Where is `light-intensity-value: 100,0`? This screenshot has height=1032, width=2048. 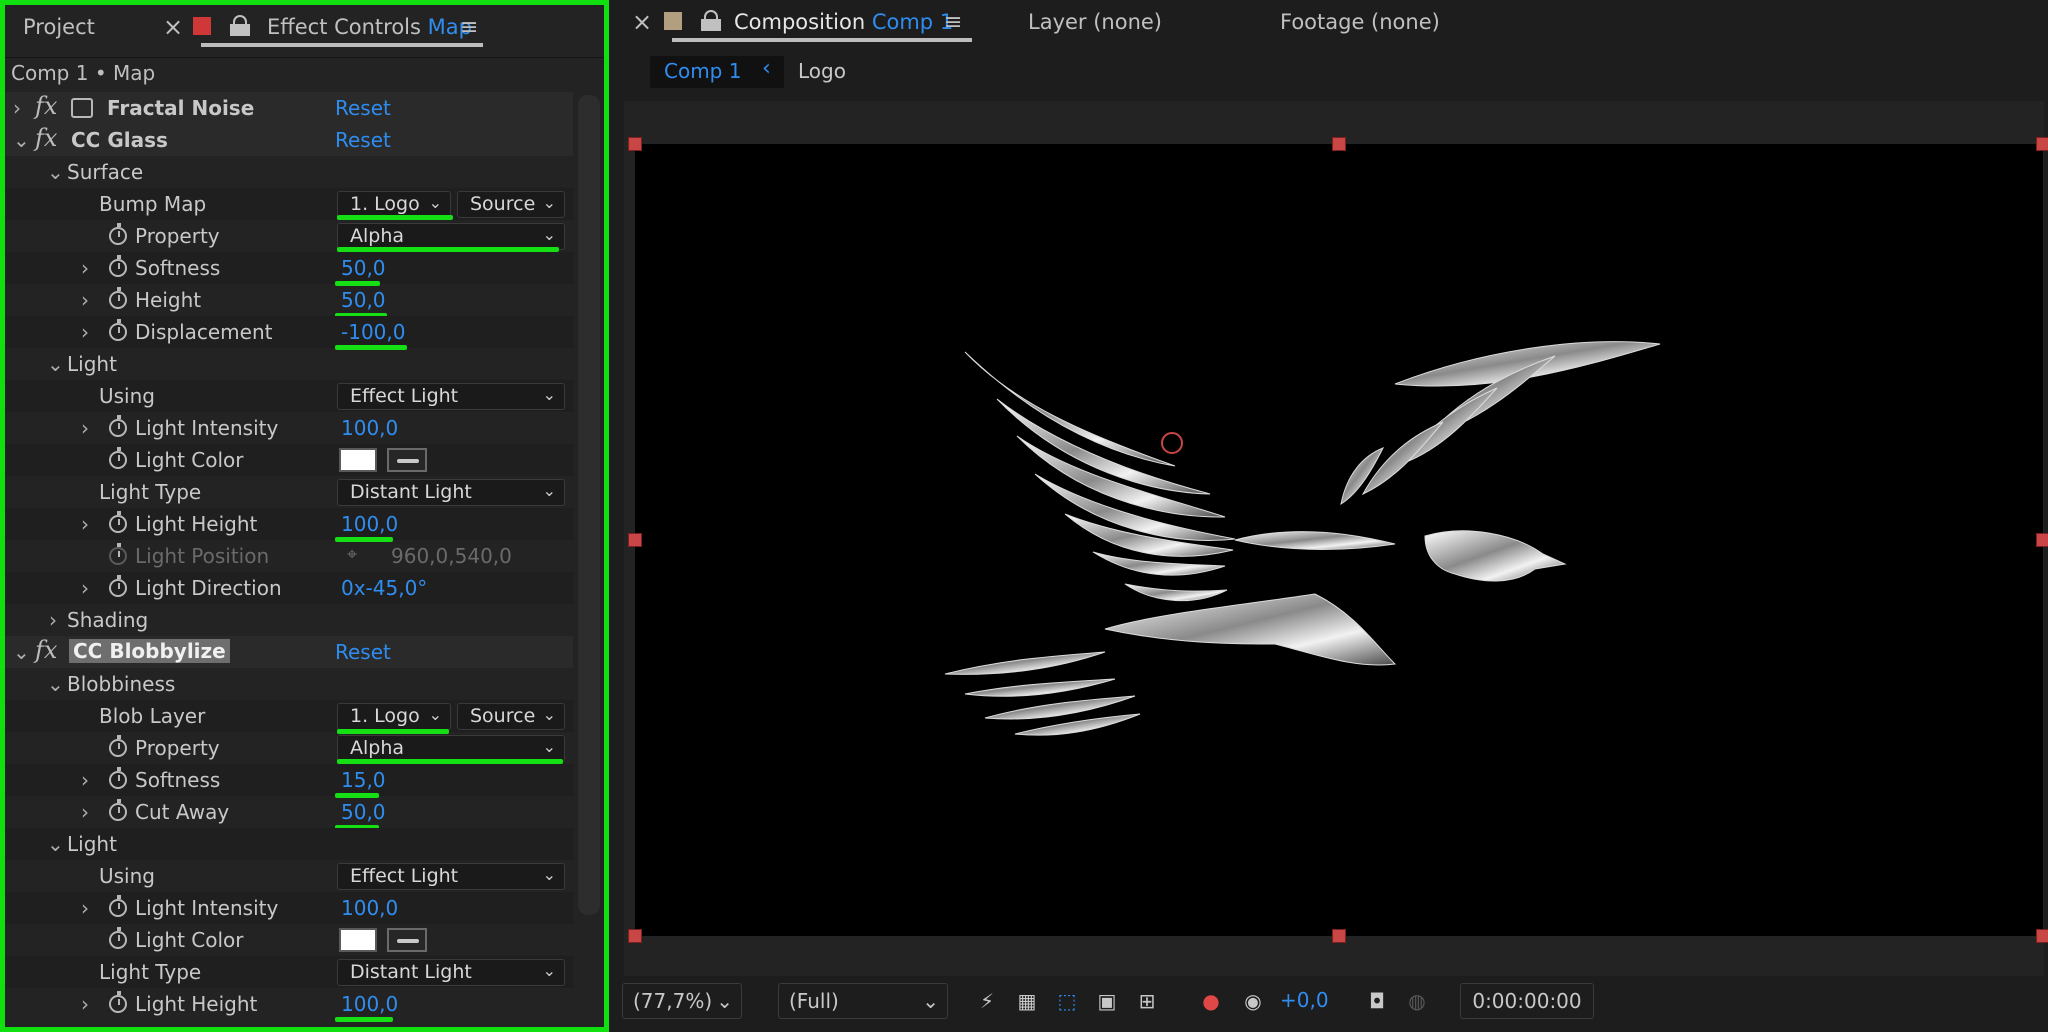
light-intensity-value: 100,0 is located at coordinates (369, 428).